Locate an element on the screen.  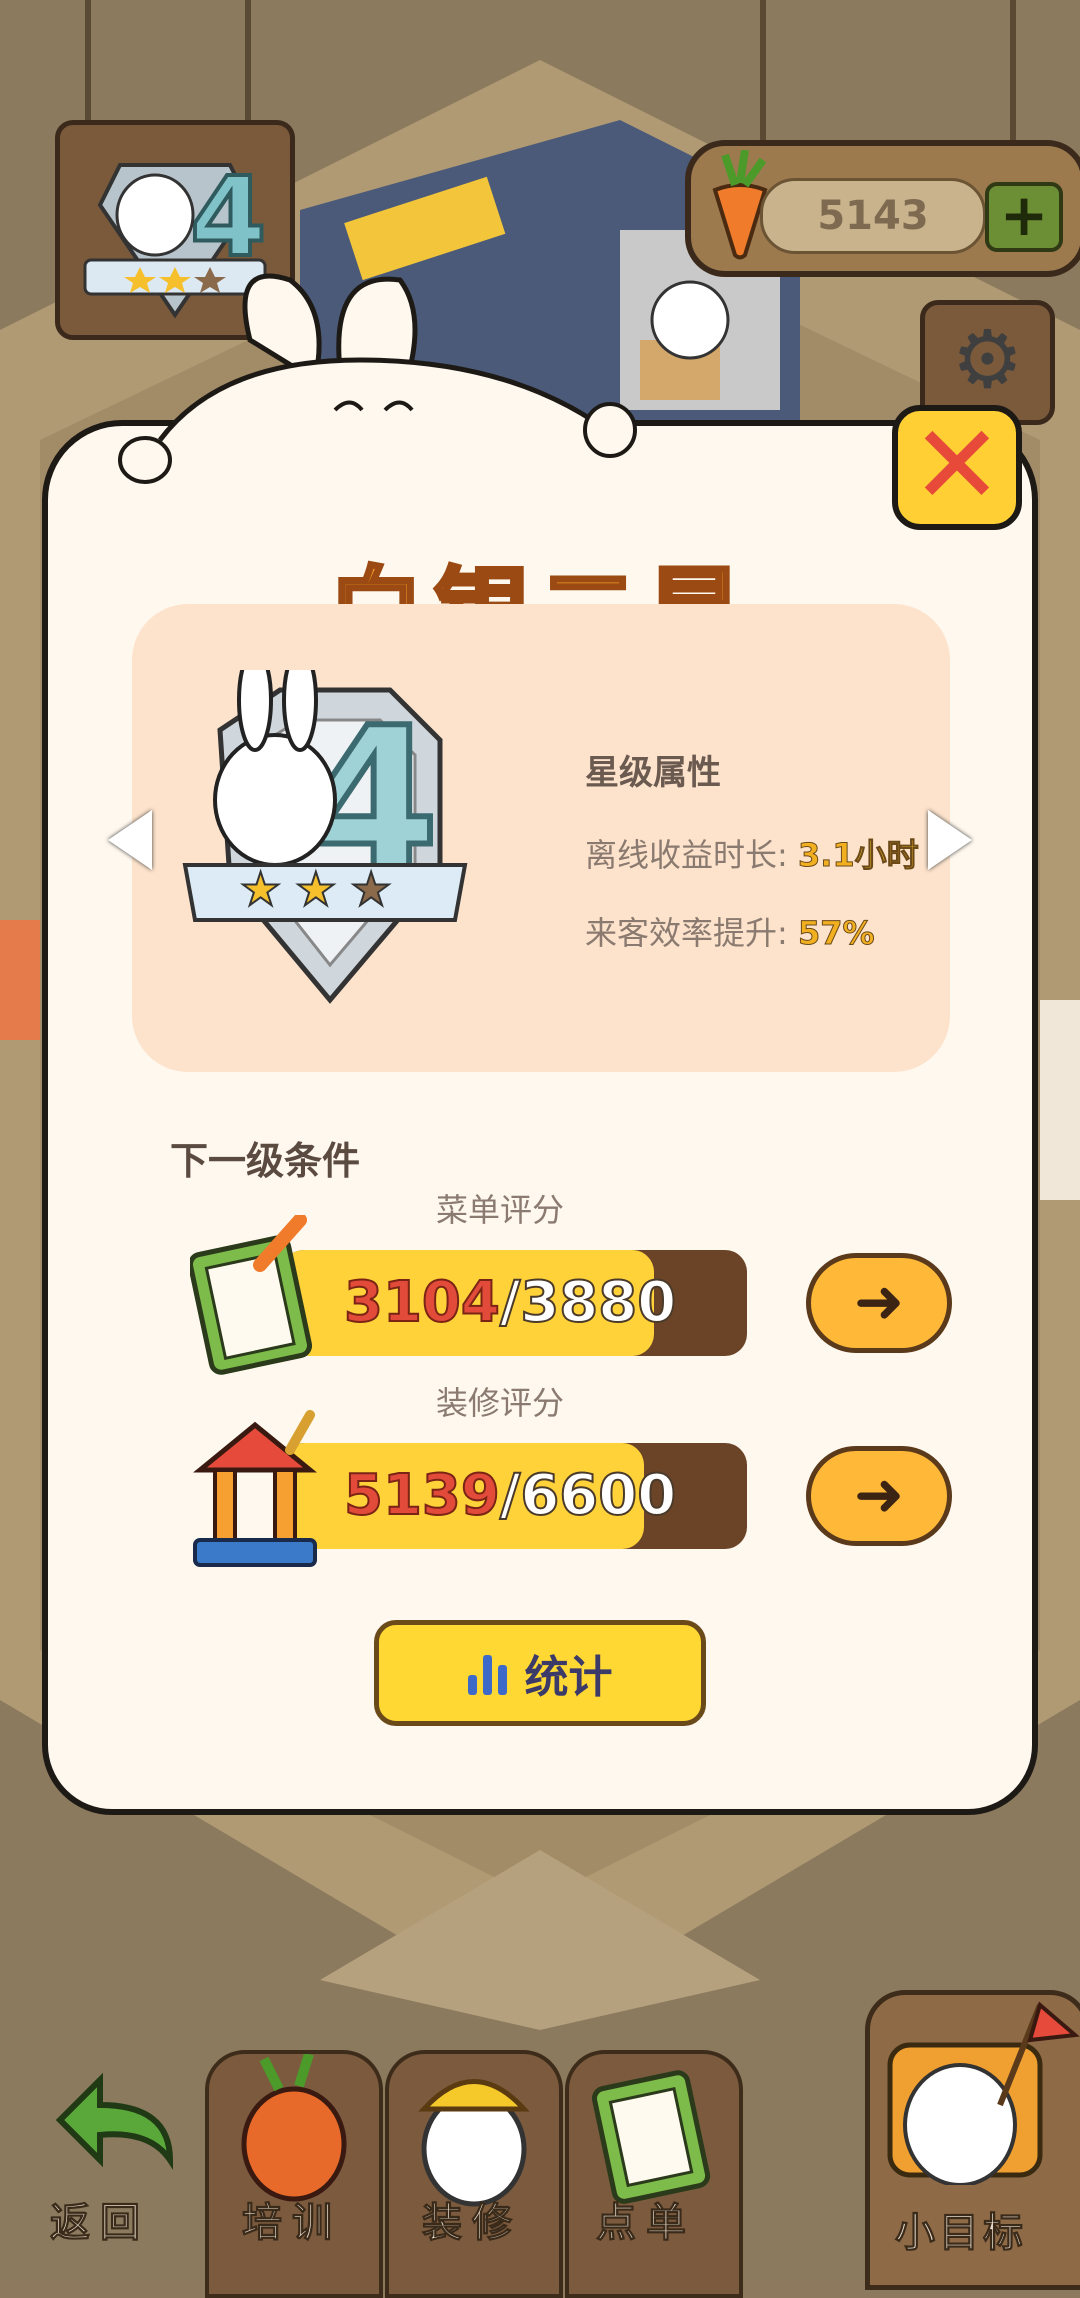
nav-train-label: 培训 is located at coordinates (292, 2223).